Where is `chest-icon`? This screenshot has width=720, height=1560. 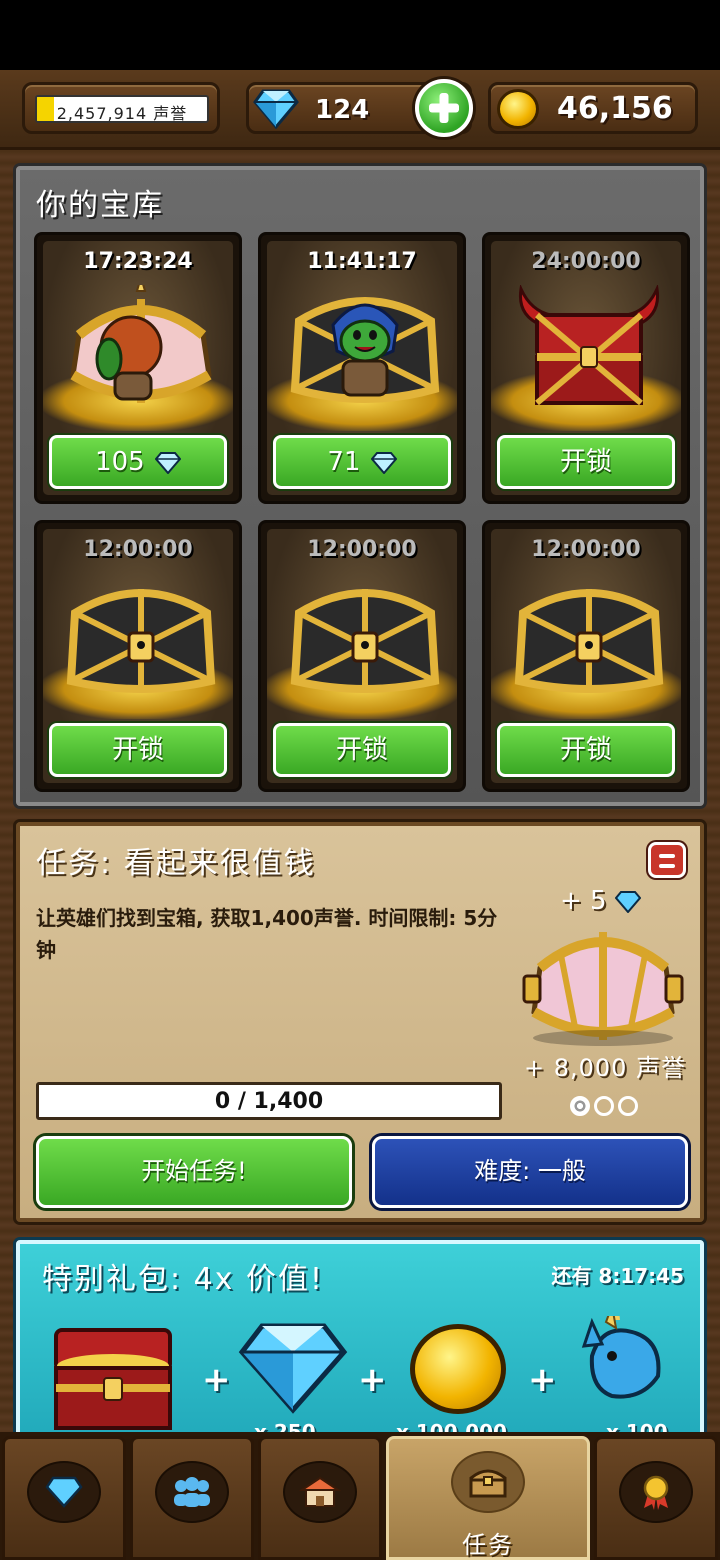 chest-icon is located at coordinates (488, 1483).